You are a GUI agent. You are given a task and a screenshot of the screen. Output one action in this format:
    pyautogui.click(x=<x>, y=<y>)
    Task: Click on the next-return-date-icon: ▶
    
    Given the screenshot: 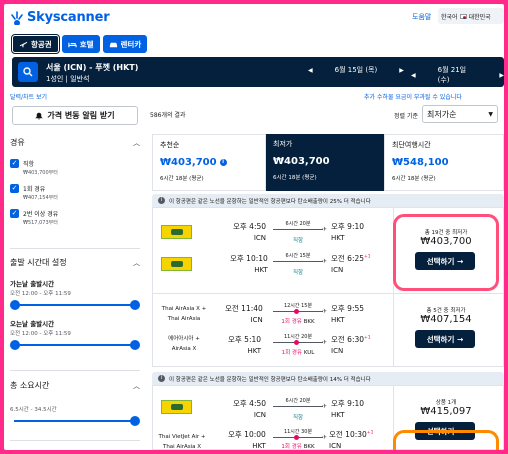 What is the action you would take?
    pyautogui.click(x=501, y=75)
    